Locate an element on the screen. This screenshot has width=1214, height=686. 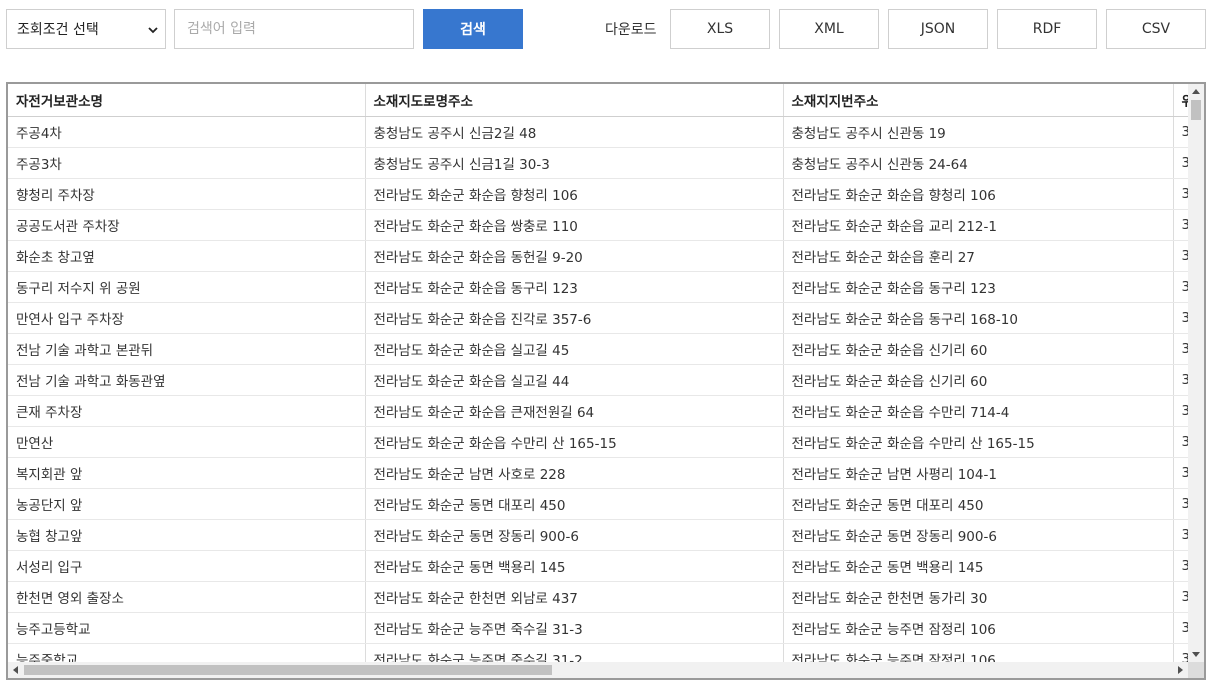
cell-lot-address: 전라남도 화순군 한천면 동가리 30 is located at coordinates (978, 597).